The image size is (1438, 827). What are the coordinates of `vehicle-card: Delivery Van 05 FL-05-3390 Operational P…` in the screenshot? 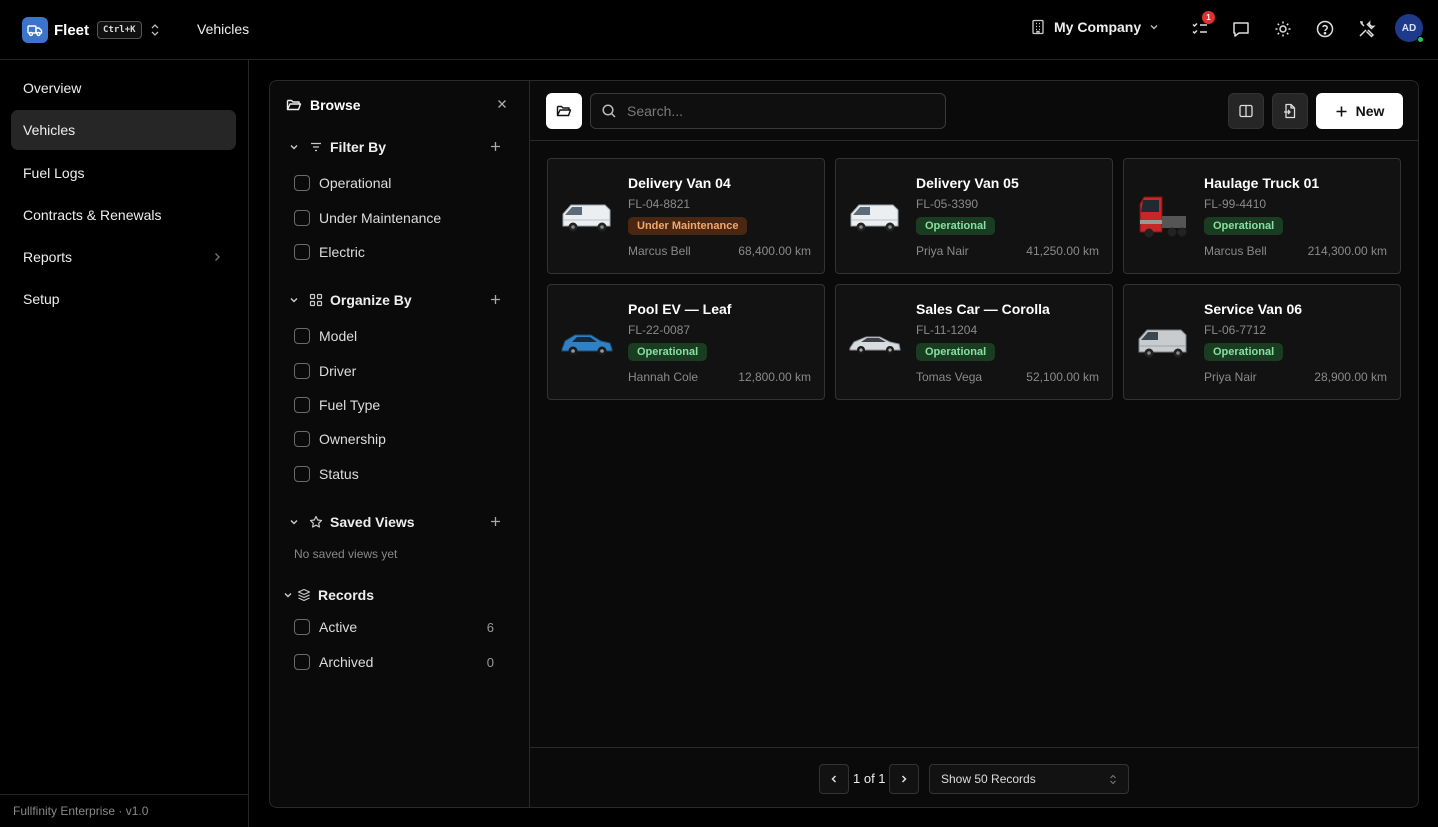 It's located at (974, 216).